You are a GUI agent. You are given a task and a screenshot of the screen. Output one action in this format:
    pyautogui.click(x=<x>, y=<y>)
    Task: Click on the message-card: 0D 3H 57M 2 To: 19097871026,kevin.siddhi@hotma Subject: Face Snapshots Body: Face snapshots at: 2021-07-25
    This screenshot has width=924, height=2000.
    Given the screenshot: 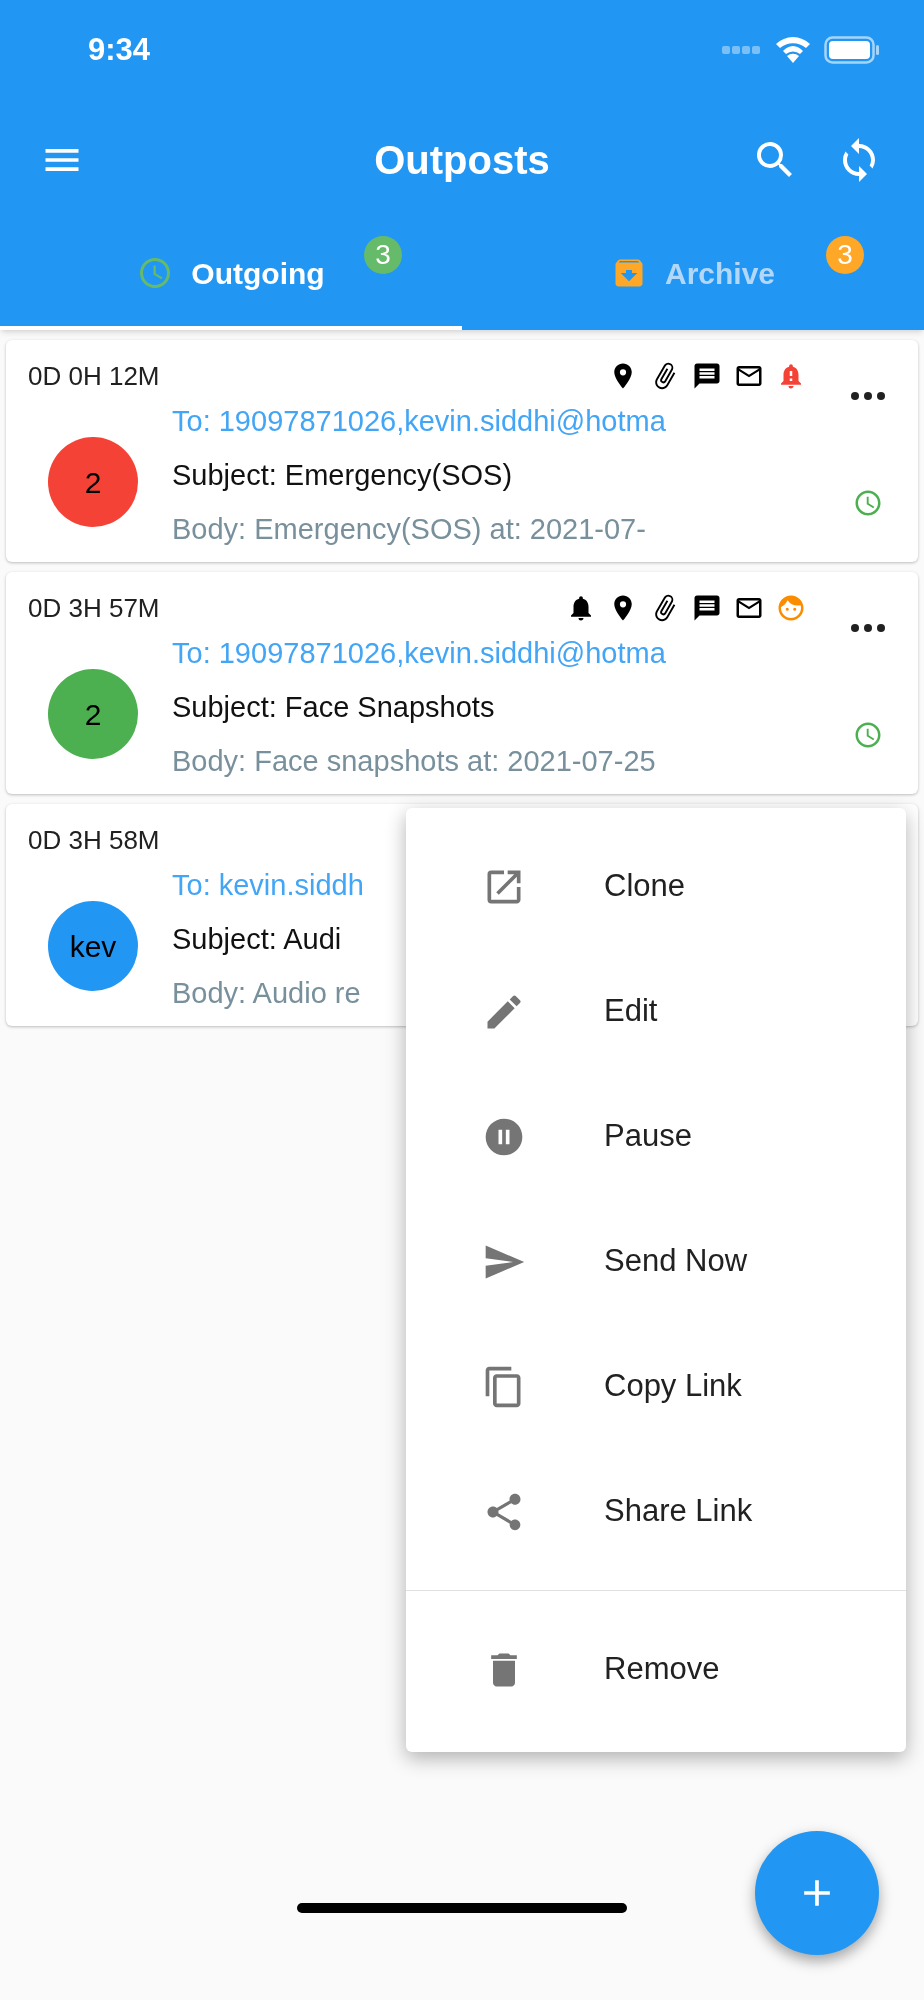 What is the action you would take?
    pyautogui.click(x=462, y=683)
    